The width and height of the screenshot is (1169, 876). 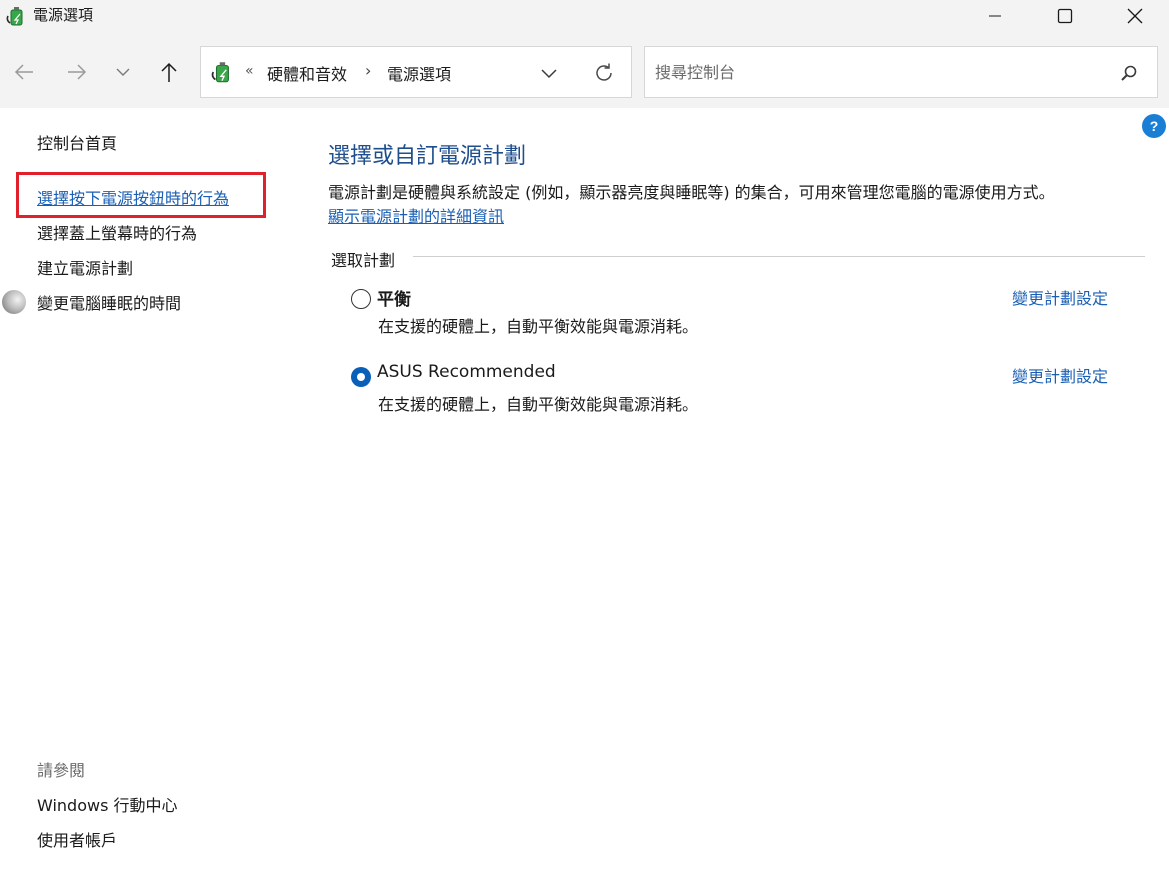 I want to click on search-input, so click(x=875, y=72).